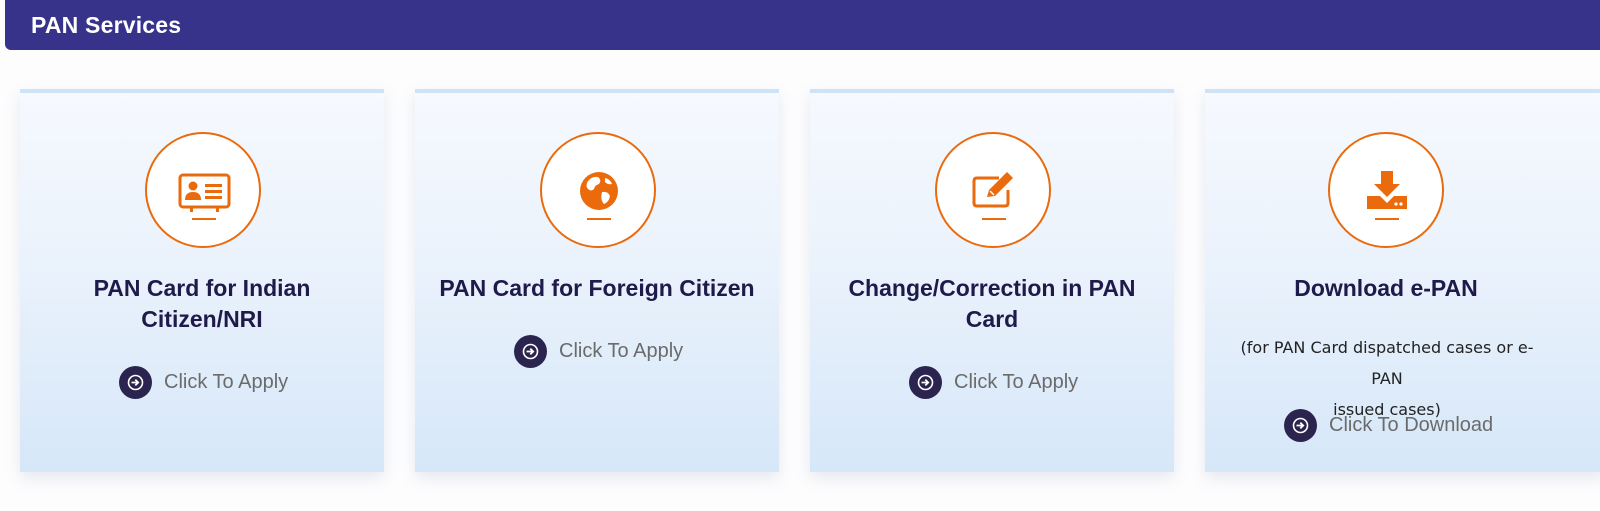 The width and height of the screenshot is (1600, 511). I want to click on globe-icon, so click(598, 190).